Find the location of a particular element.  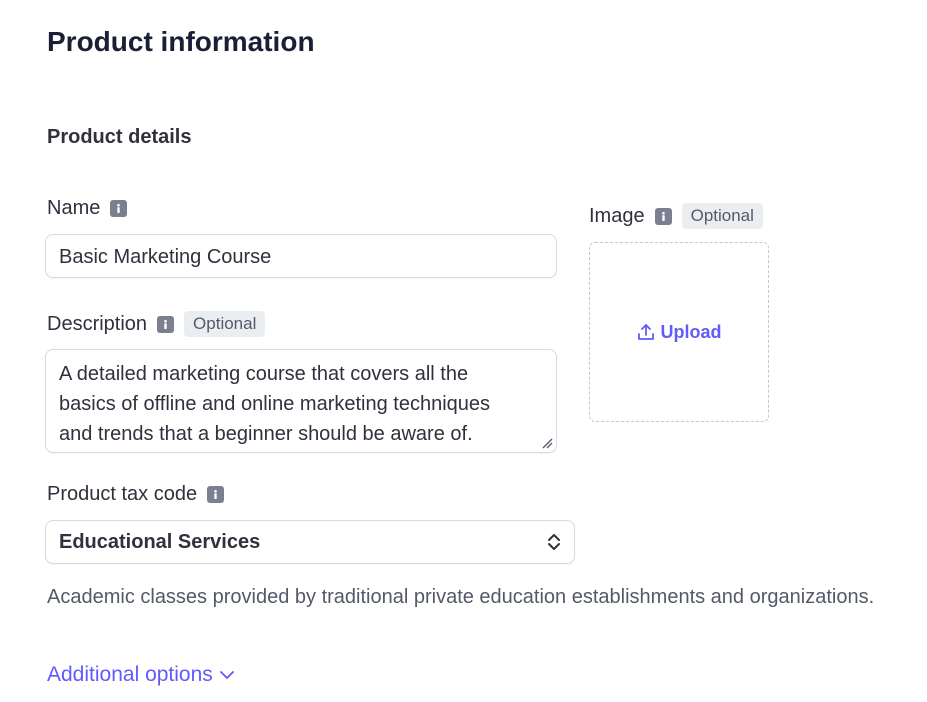

description-label-row: Description Optional is located at coordinates (156, 324).